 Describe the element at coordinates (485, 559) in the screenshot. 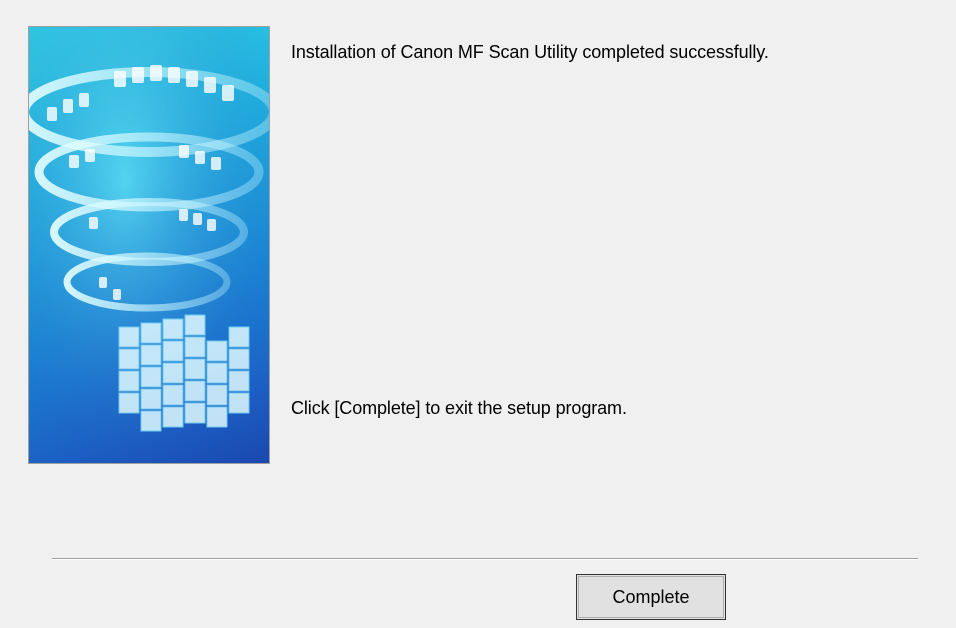

I see `separator-line` at that location.